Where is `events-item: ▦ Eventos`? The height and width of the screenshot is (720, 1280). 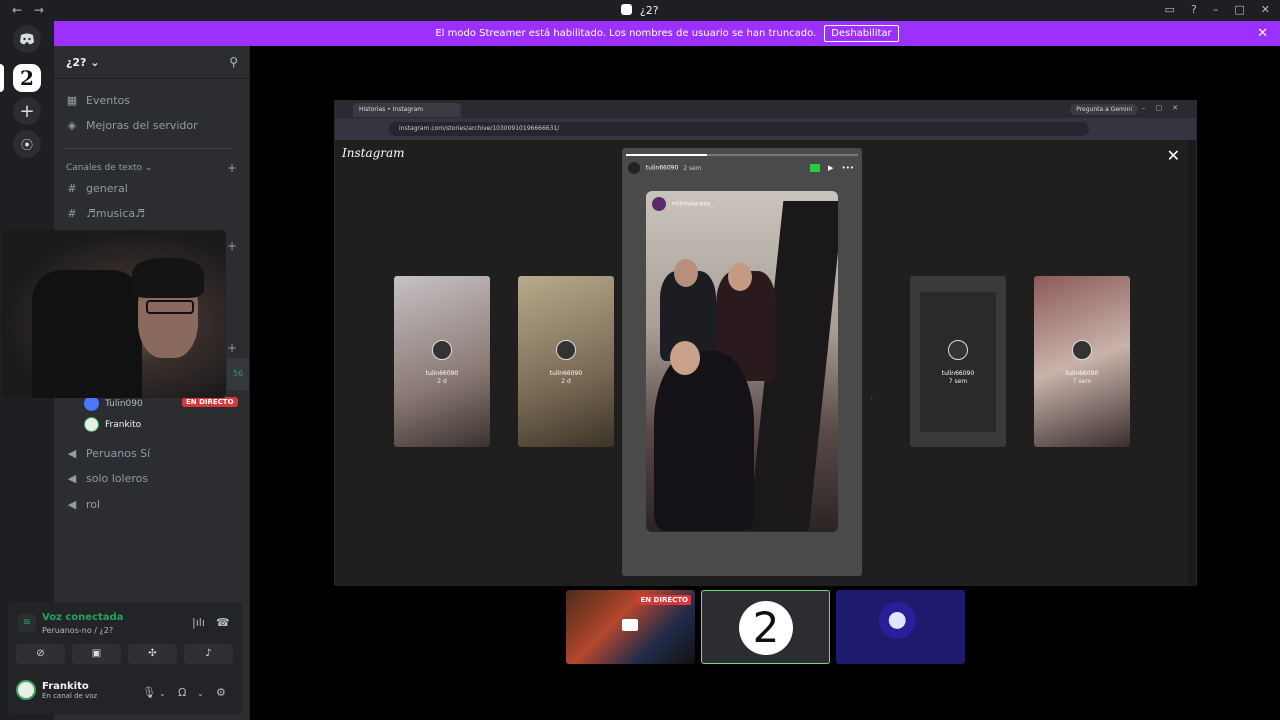 events-item: ▦ Eventos is located at coordinates (98, 100).